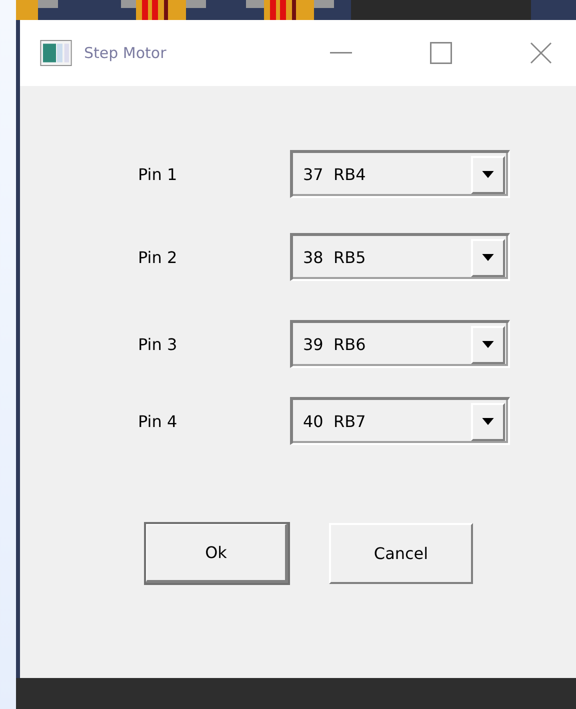  What do you see at coordinates (217, 553) in the screenshot?
I see `dialog-button: Ok` at bounding box center [217, 553].